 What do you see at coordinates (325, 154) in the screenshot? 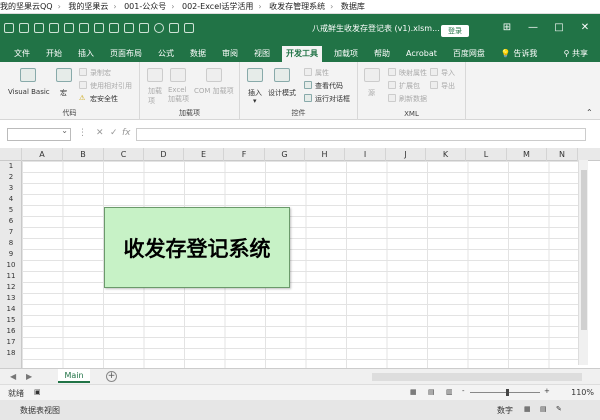
I see `column-header: H` at bounding box center [325, 154].